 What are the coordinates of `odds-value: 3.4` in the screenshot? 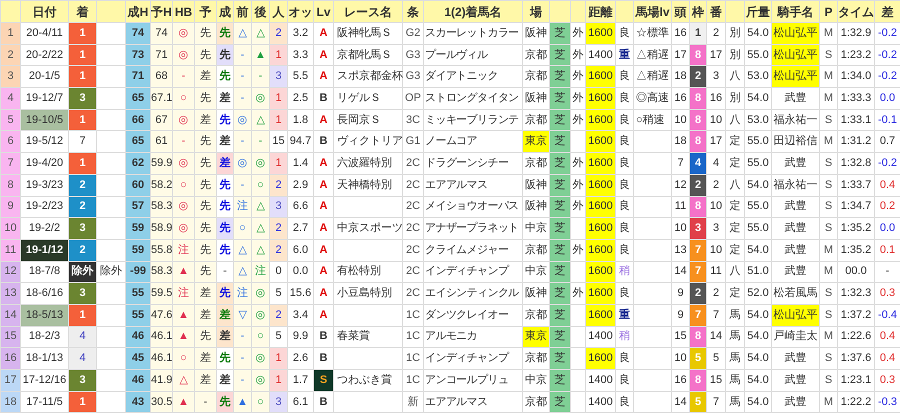 It's located at (301, 315).